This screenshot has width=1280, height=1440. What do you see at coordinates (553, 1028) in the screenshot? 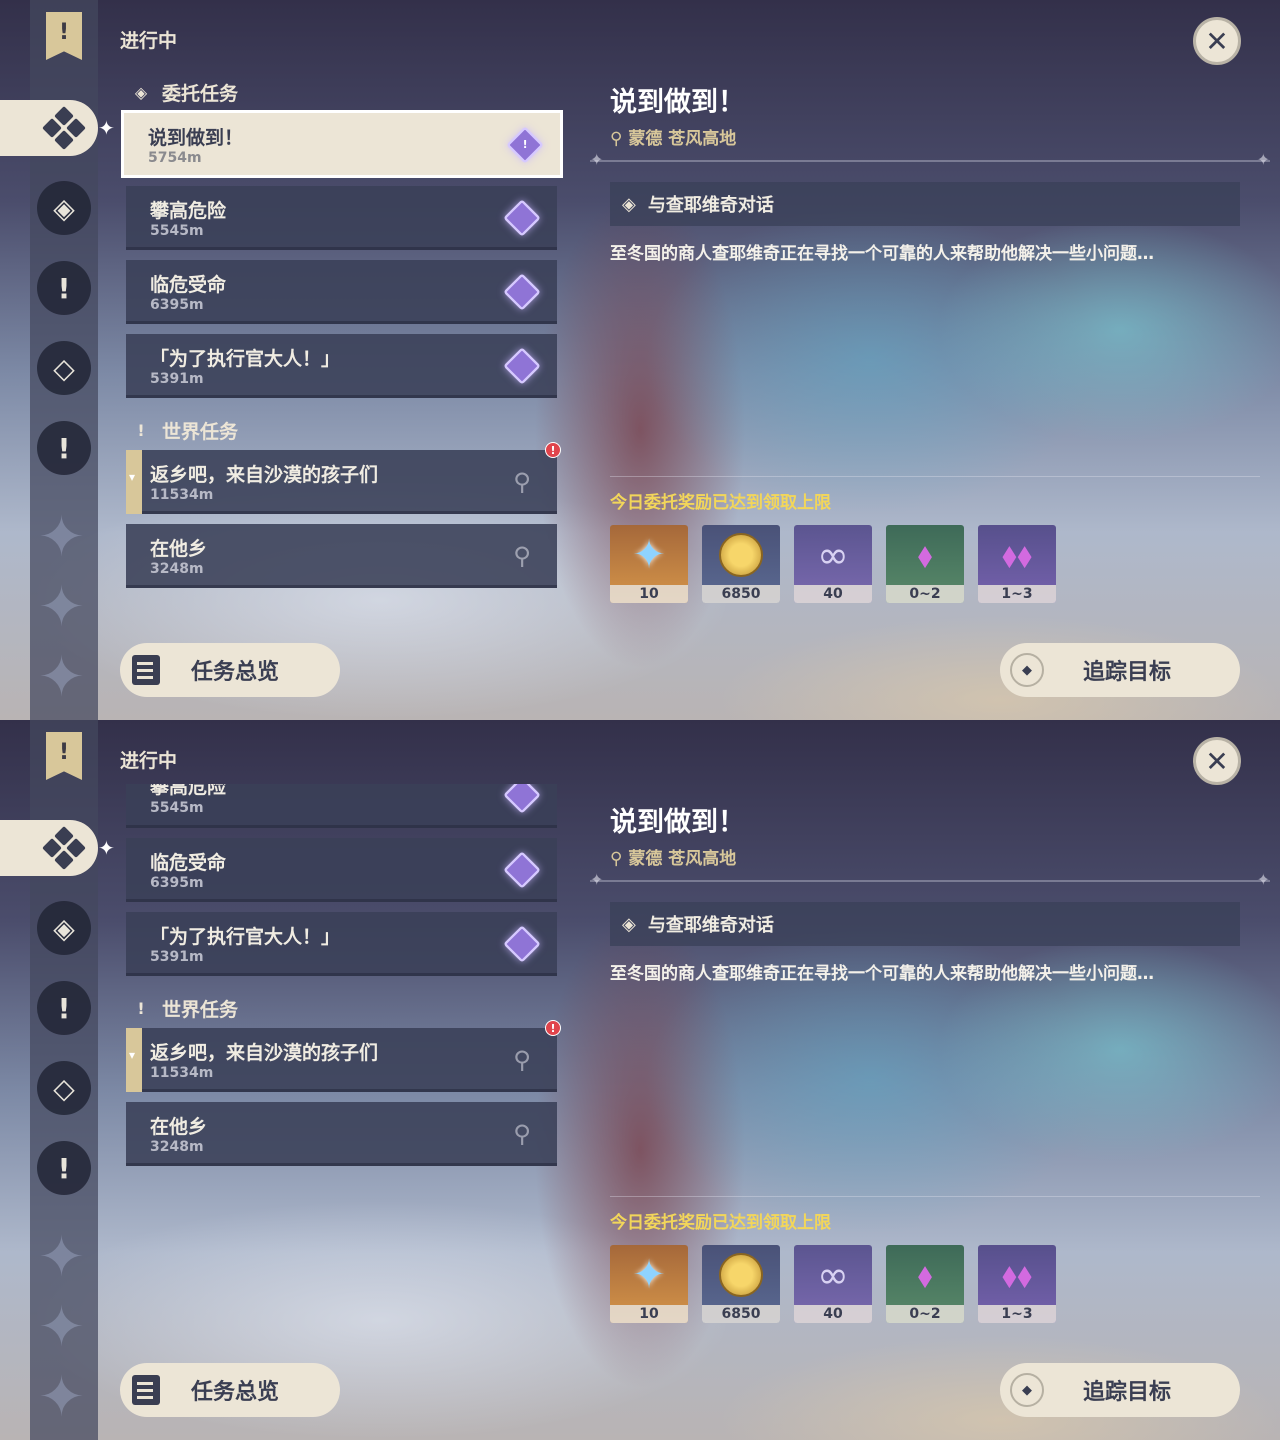
I see `alert-badge-icon: !` at bounding box center [553, 1028].